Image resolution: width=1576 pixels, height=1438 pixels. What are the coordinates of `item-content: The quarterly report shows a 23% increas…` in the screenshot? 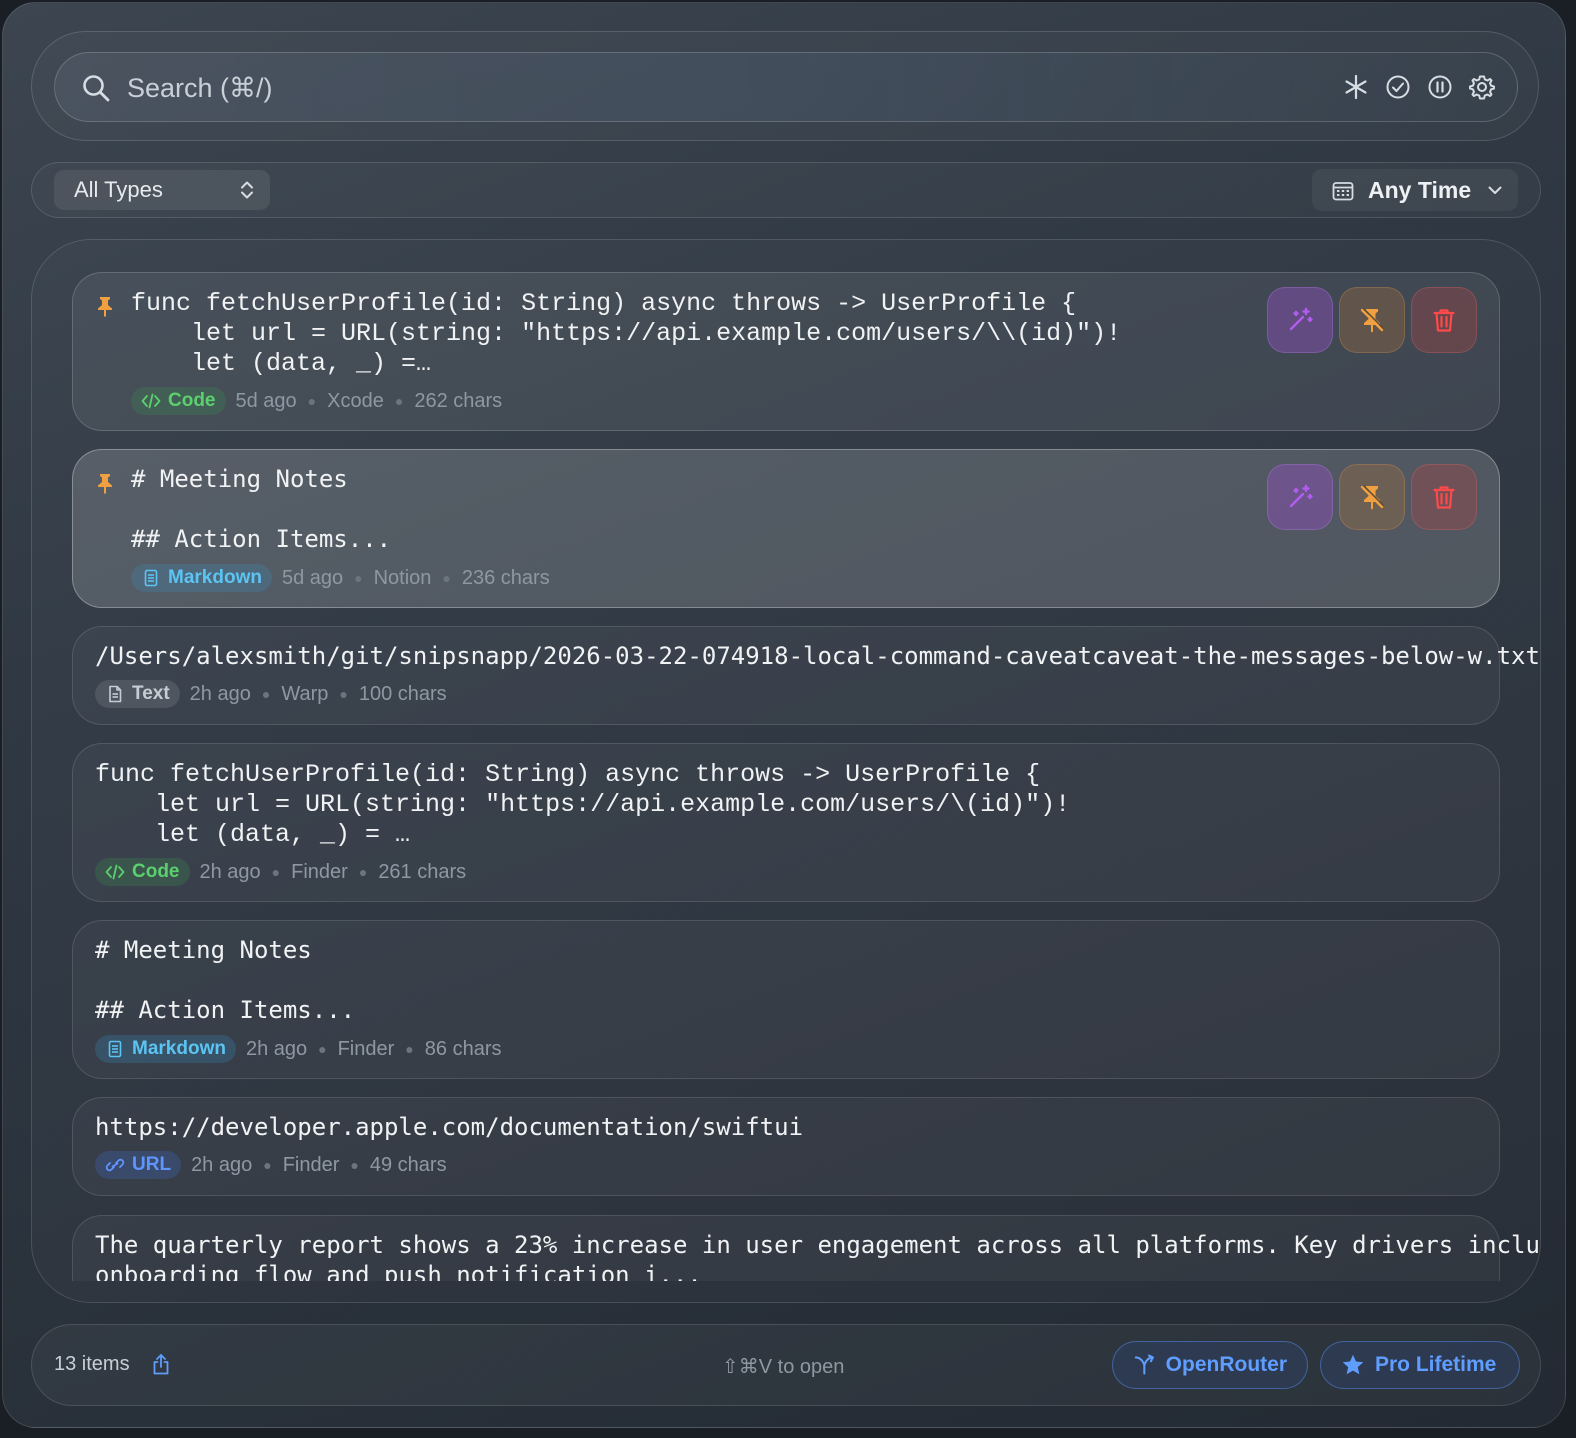 It's located at (817, 1256).